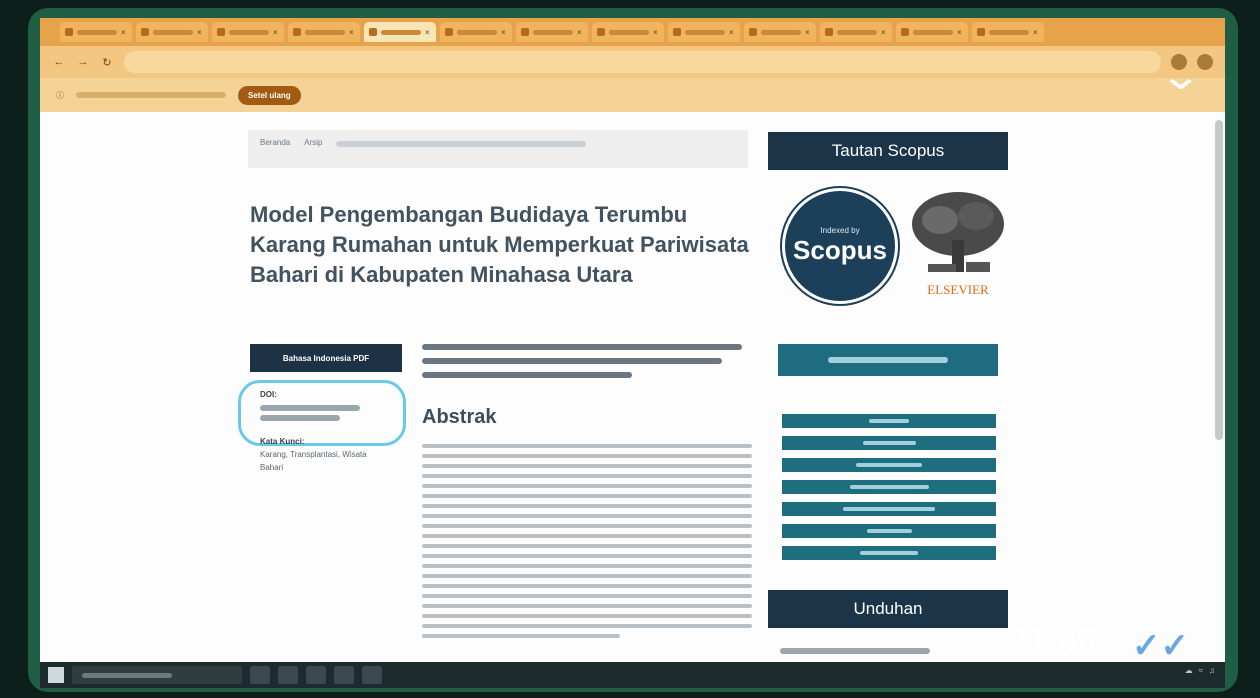  Describe the element at coordinates (59, 62) in the screenshot. I see `back-icon: ←` at that location.